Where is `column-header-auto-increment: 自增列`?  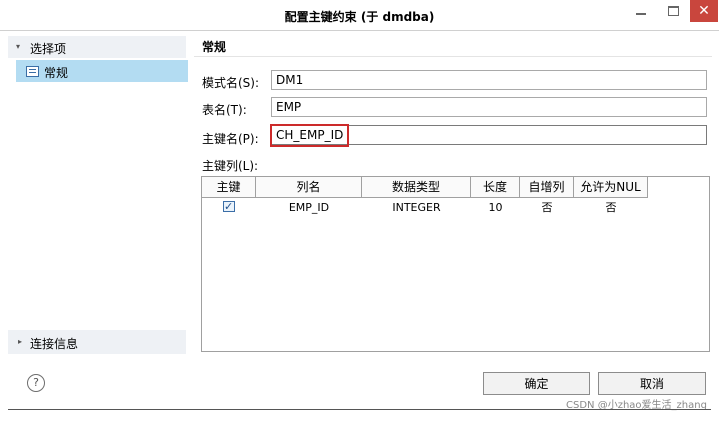
column-header-auto-increment: 自增列 is located at coordinates (547, 187).